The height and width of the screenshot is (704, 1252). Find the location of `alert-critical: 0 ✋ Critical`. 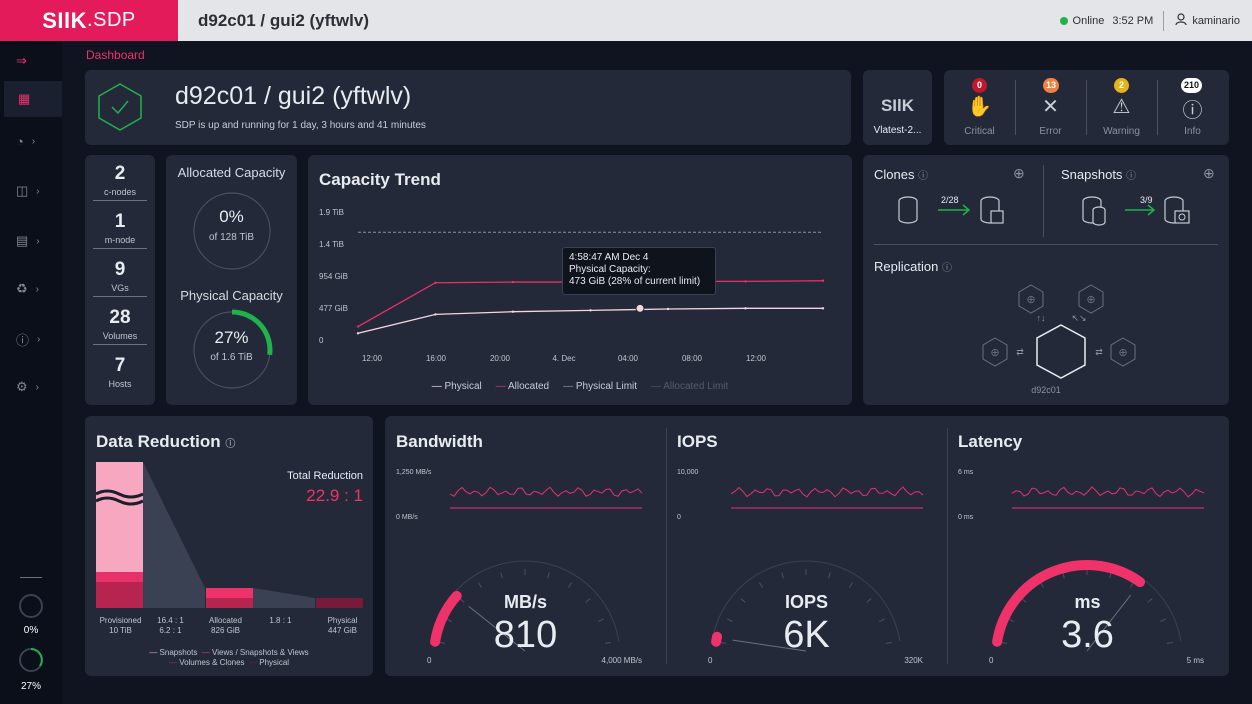

alert-critical: 0 ✋ Critical is located at coordinates (979, 107).